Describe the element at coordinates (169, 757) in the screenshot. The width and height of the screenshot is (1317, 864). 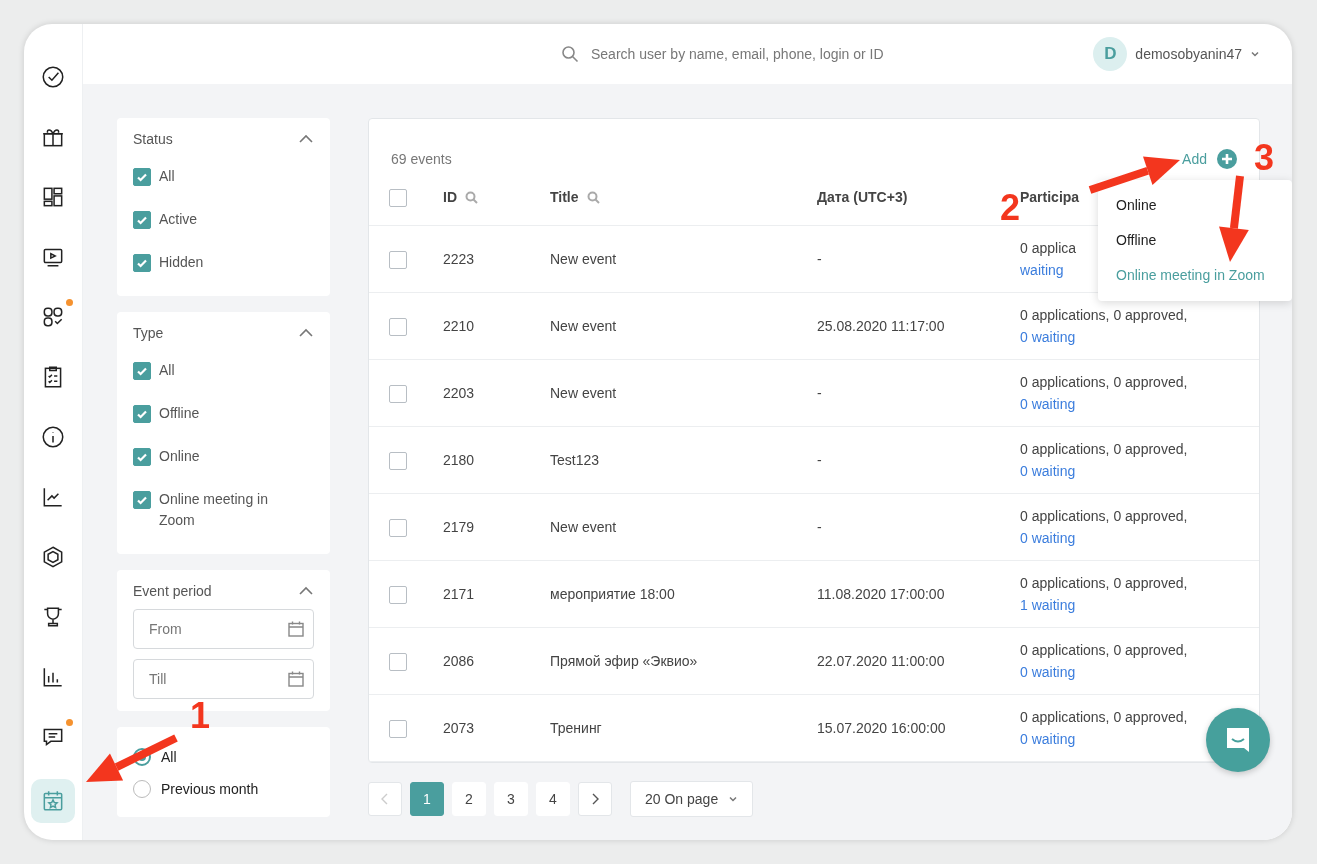
I see `radio-label: All` at that location.